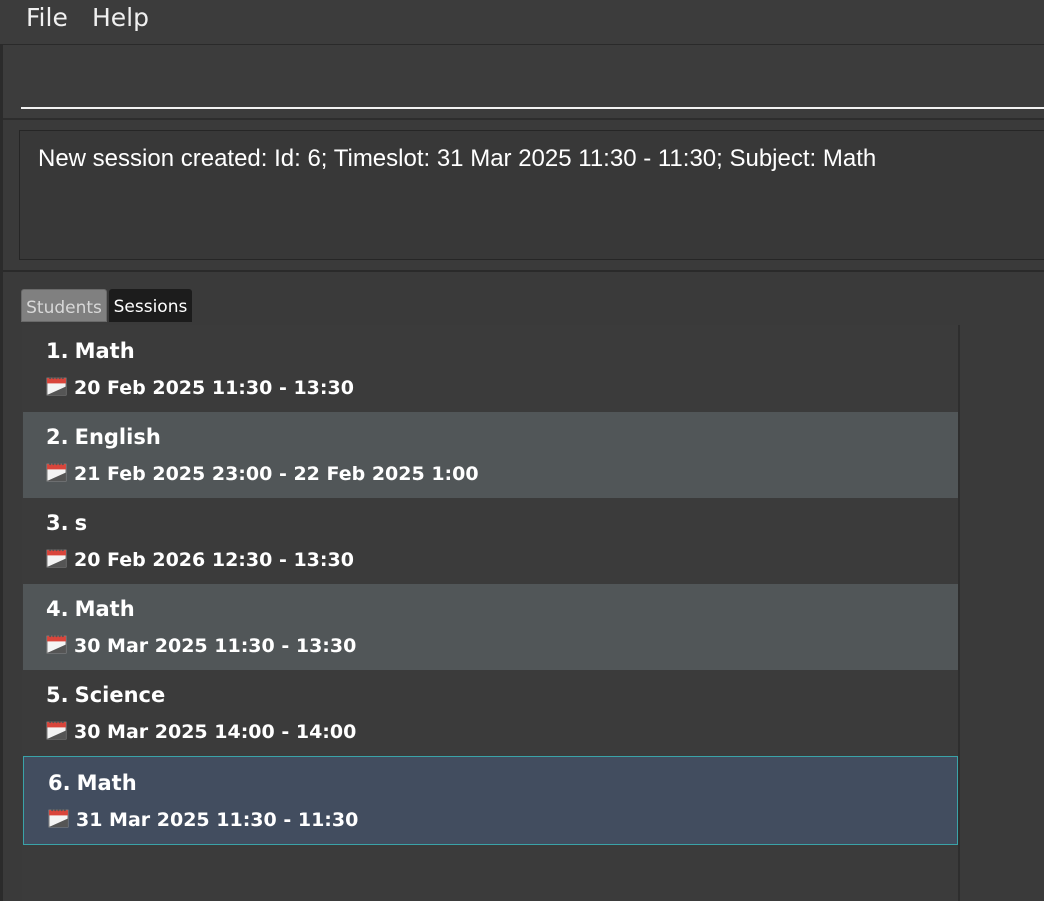 Image resolution: width=1044 pixels, height=901 pixels. I want to click on session-title: 6. Math, so click(92, 783).